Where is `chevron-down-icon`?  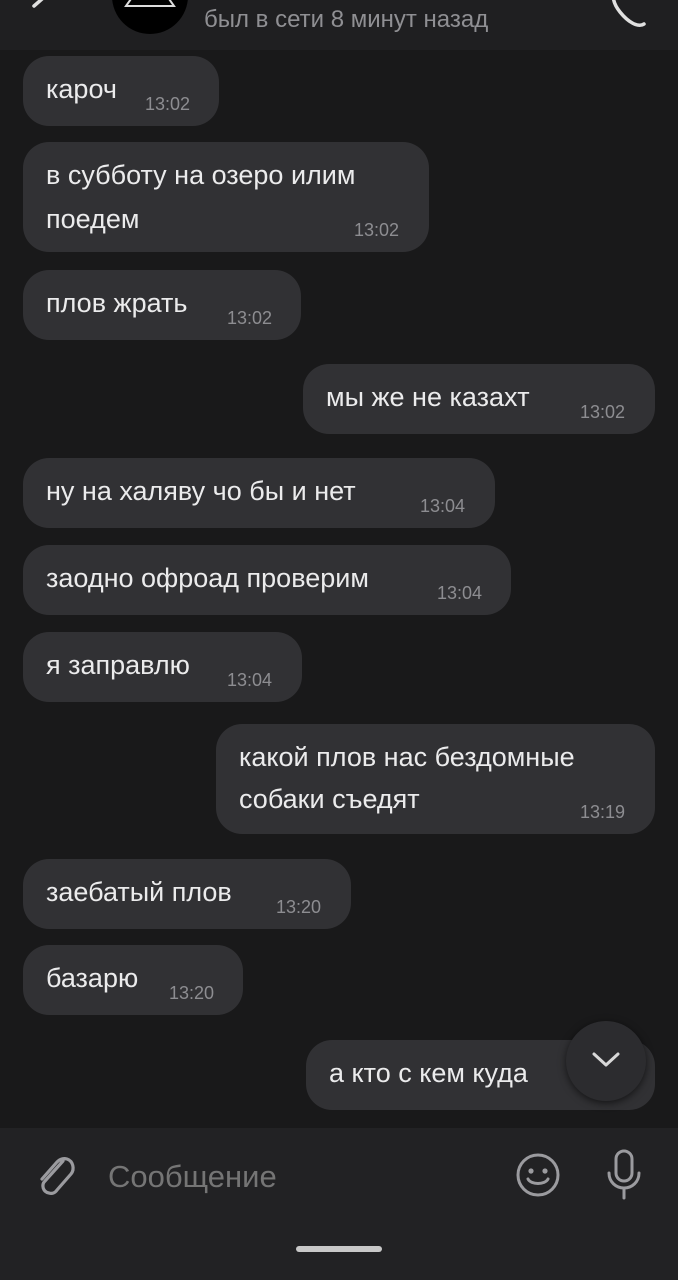 chevron-down-icon is located at coordinates (606, 1059).